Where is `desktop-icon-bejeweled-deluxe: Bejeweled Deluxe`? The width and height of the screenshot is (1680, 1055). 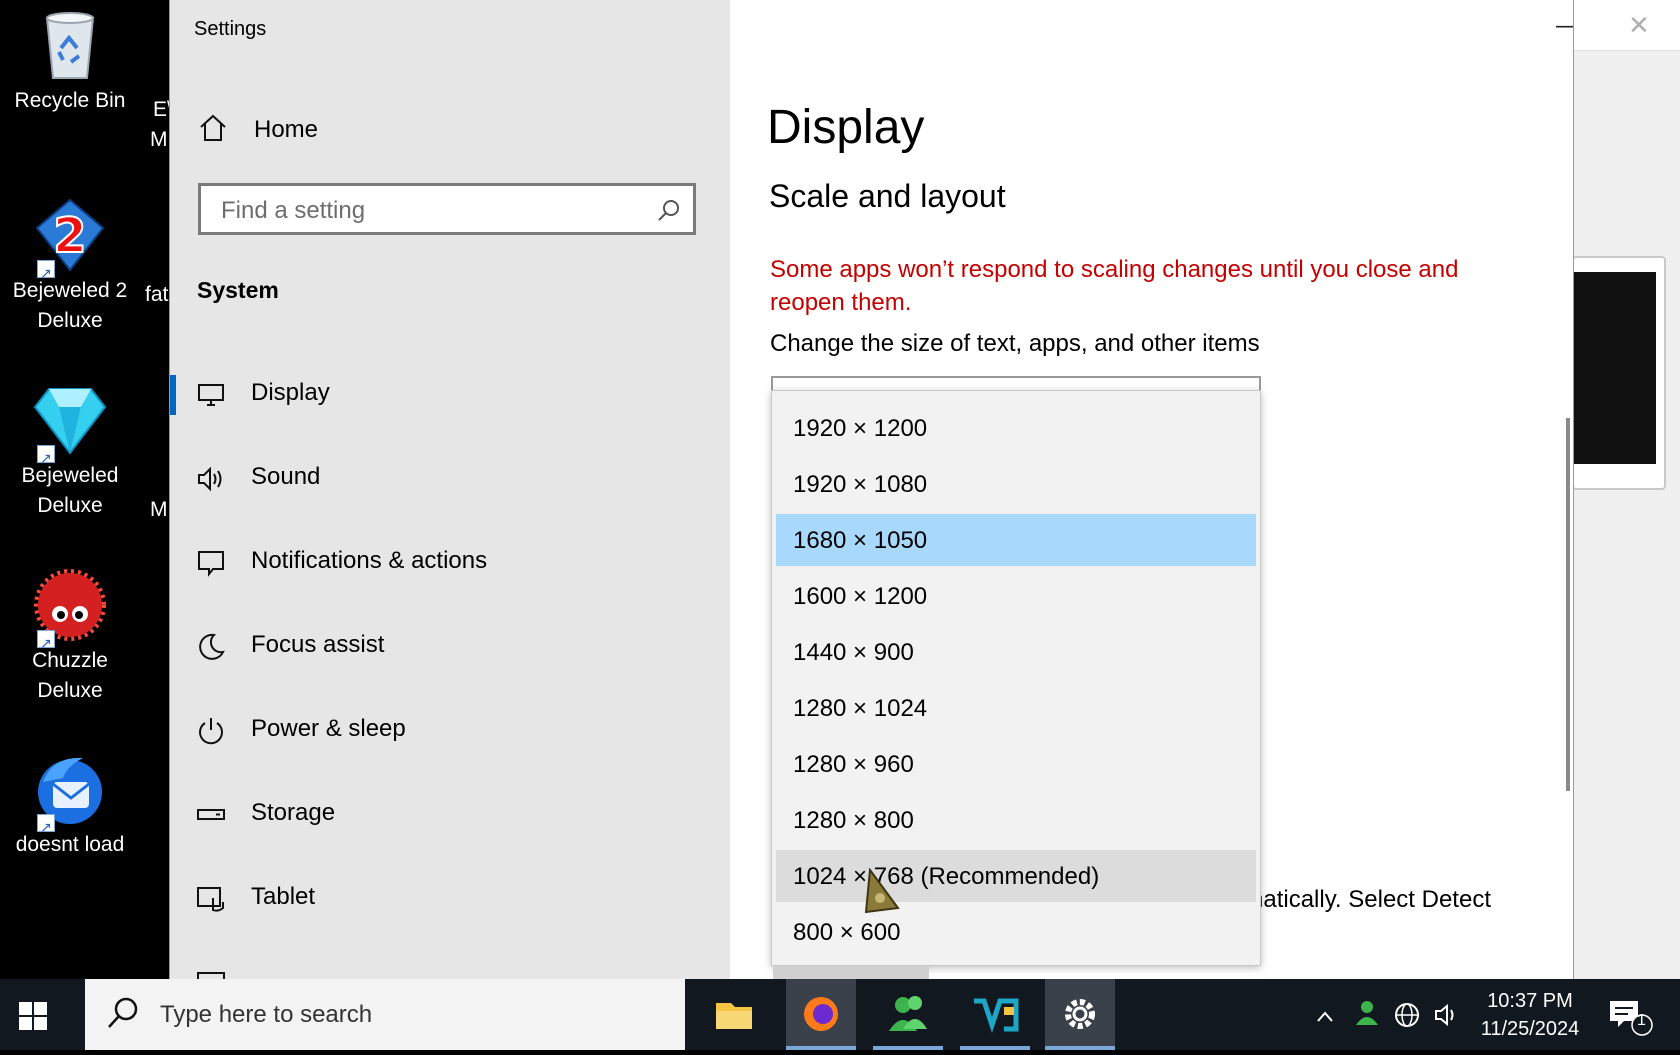
desktop-icon-bejeweled-deluxe: Bejeweled Deluxe is located at coordinates (70, 452).